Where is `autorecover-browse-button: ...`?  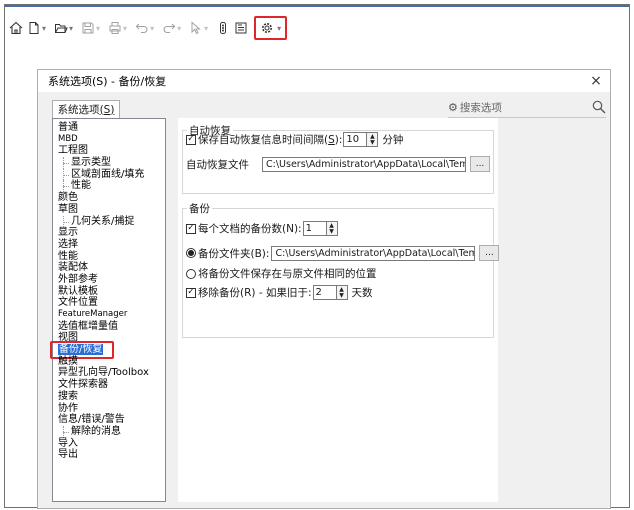 autorecover-browse-button: ... is located at coordinates (480, 164).